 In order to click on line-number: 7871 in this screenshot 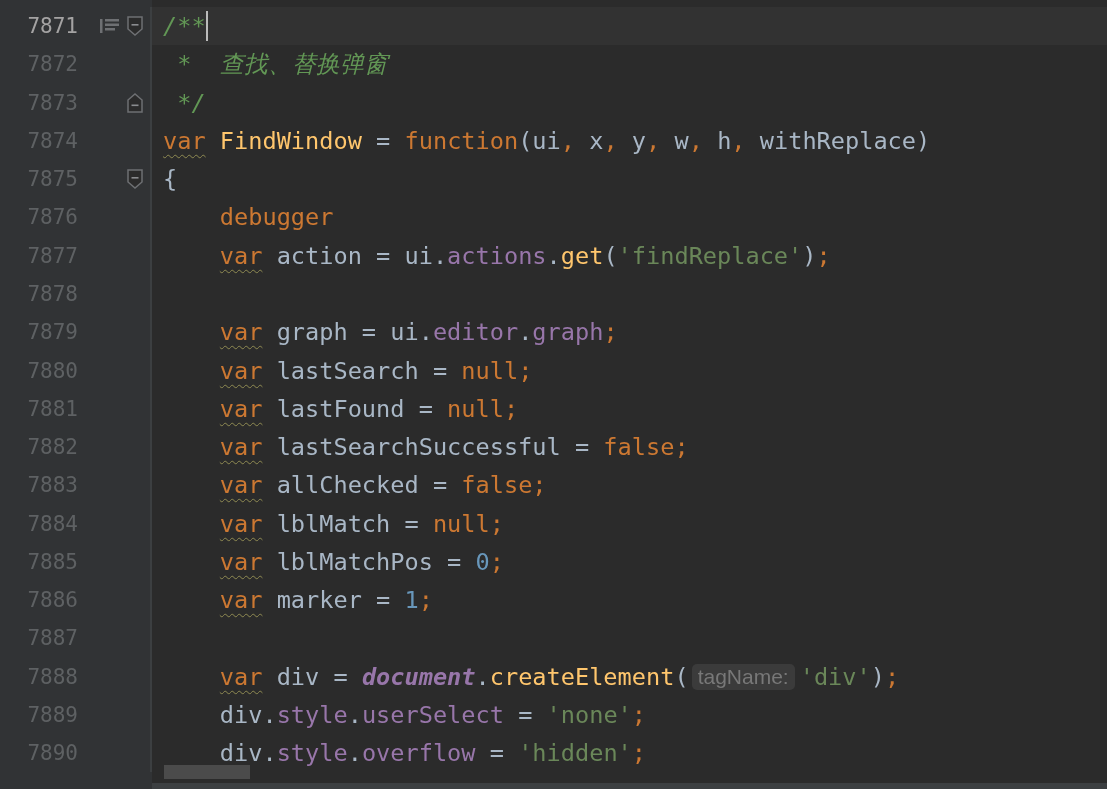, I will do `click(52, 26)`.